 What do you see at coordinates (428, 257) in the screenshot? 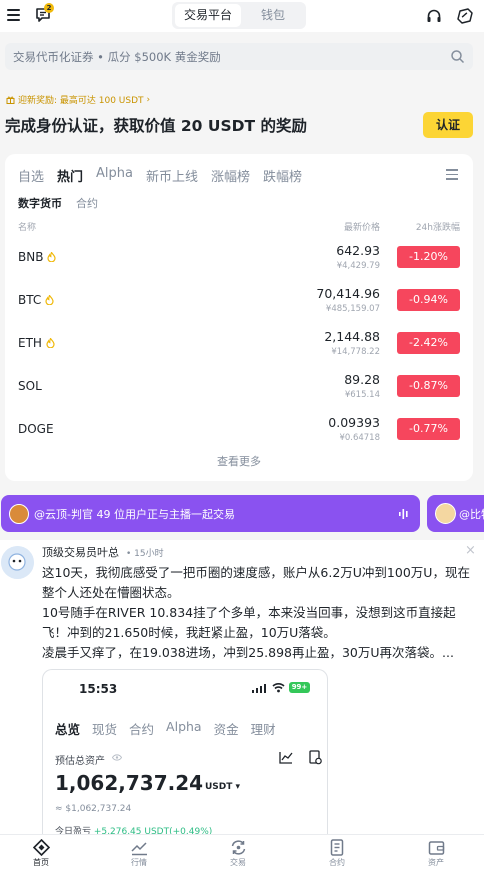
I see `row-change-badge: -1.20%` at bounding box center [428, 257].